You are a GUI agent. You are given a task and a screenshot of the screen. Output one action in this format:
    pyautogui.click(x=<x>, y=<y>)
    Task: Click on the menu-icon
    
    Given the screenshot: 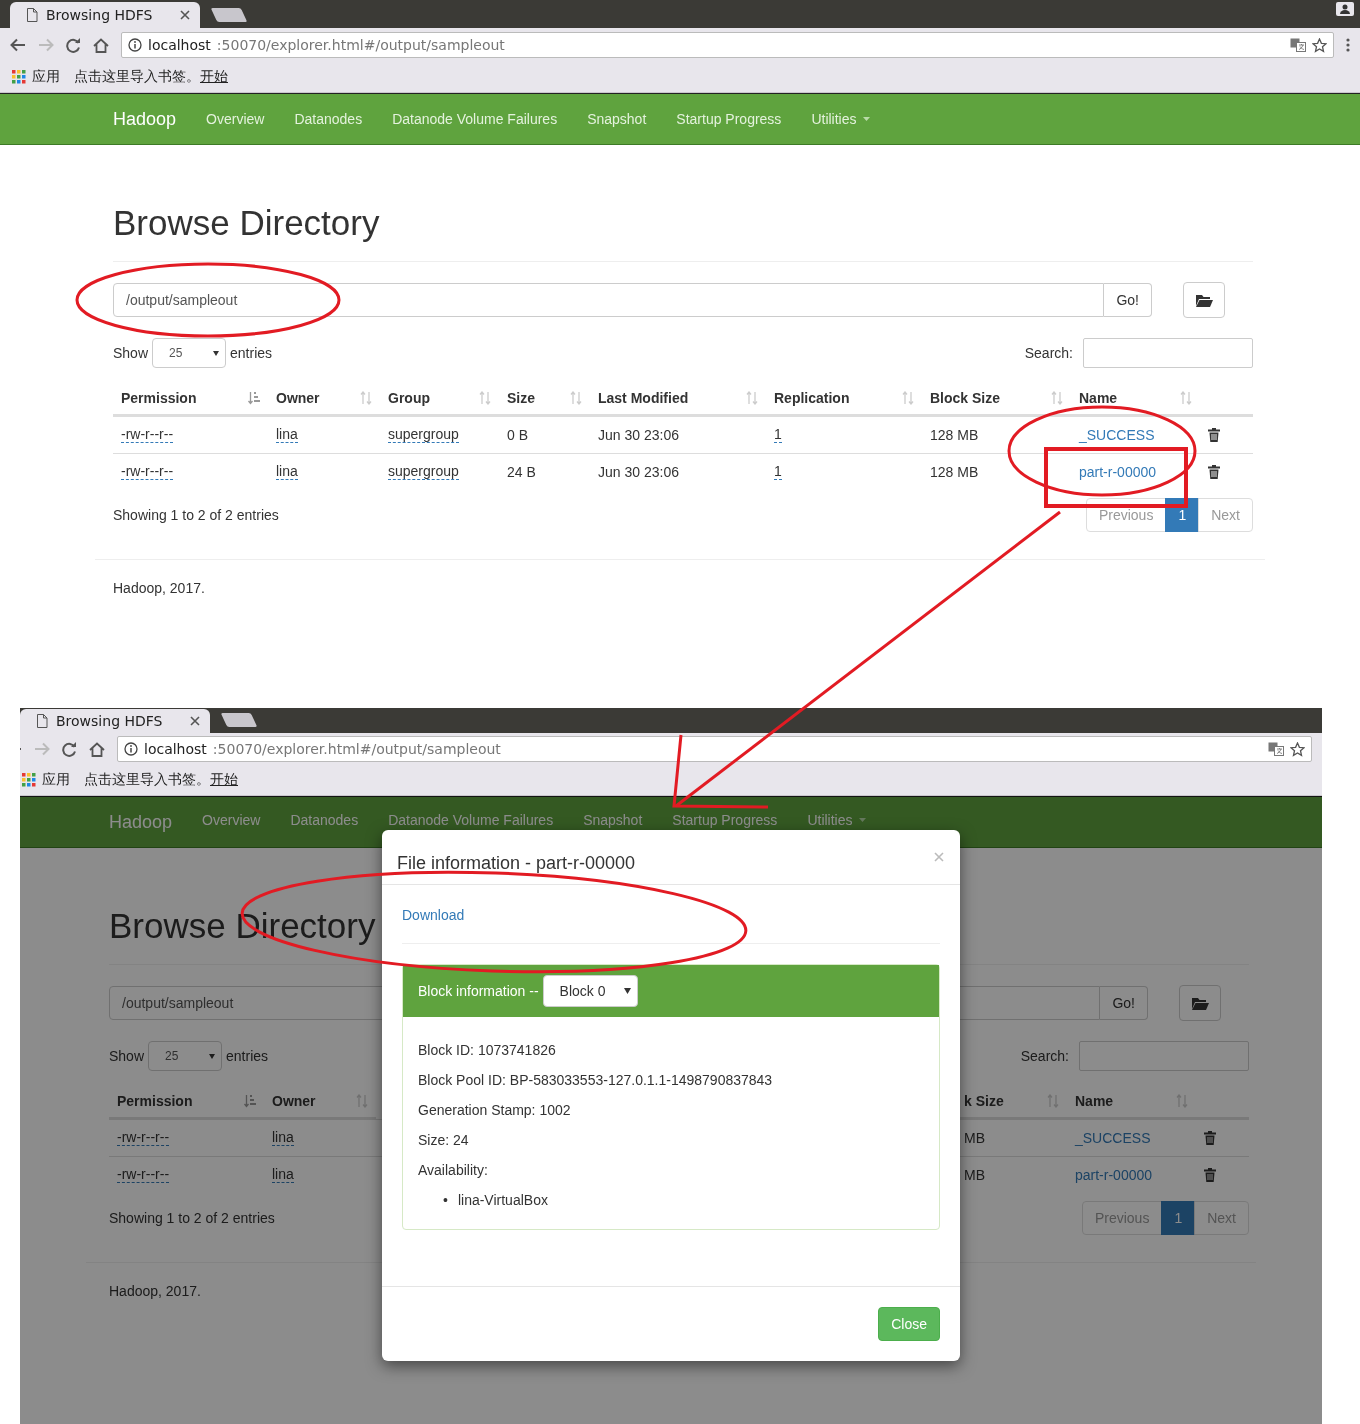 What is the action you would take?
    pyautogui.click(x=1348, y=45)
    